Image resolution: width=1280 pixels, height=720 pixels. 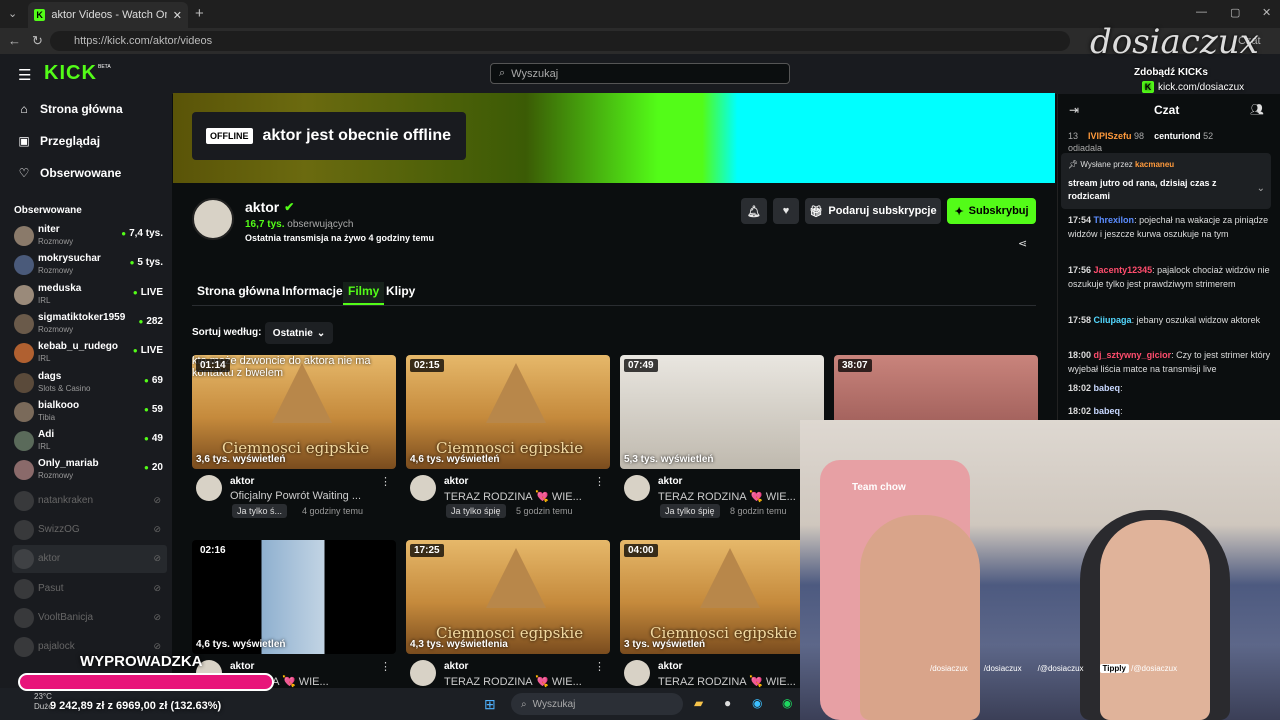 I want to click on users-icon: 👥︎, so click(x=1257, y=109).